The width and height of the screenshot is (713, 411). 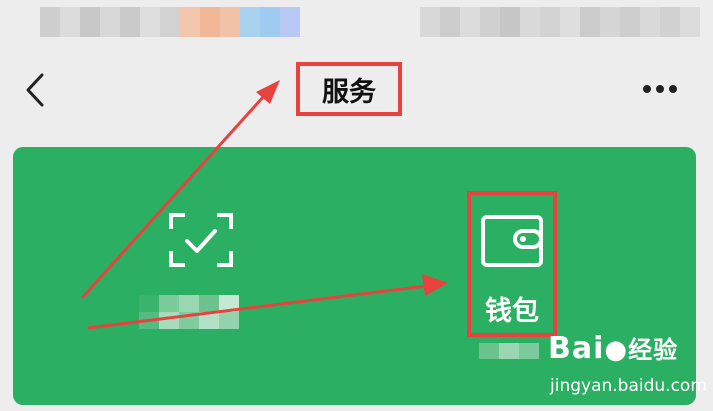 What do you see at coordinates (512, 241) in the screenshot?
I see `wallet-icon` at bounding box center [512, 241].